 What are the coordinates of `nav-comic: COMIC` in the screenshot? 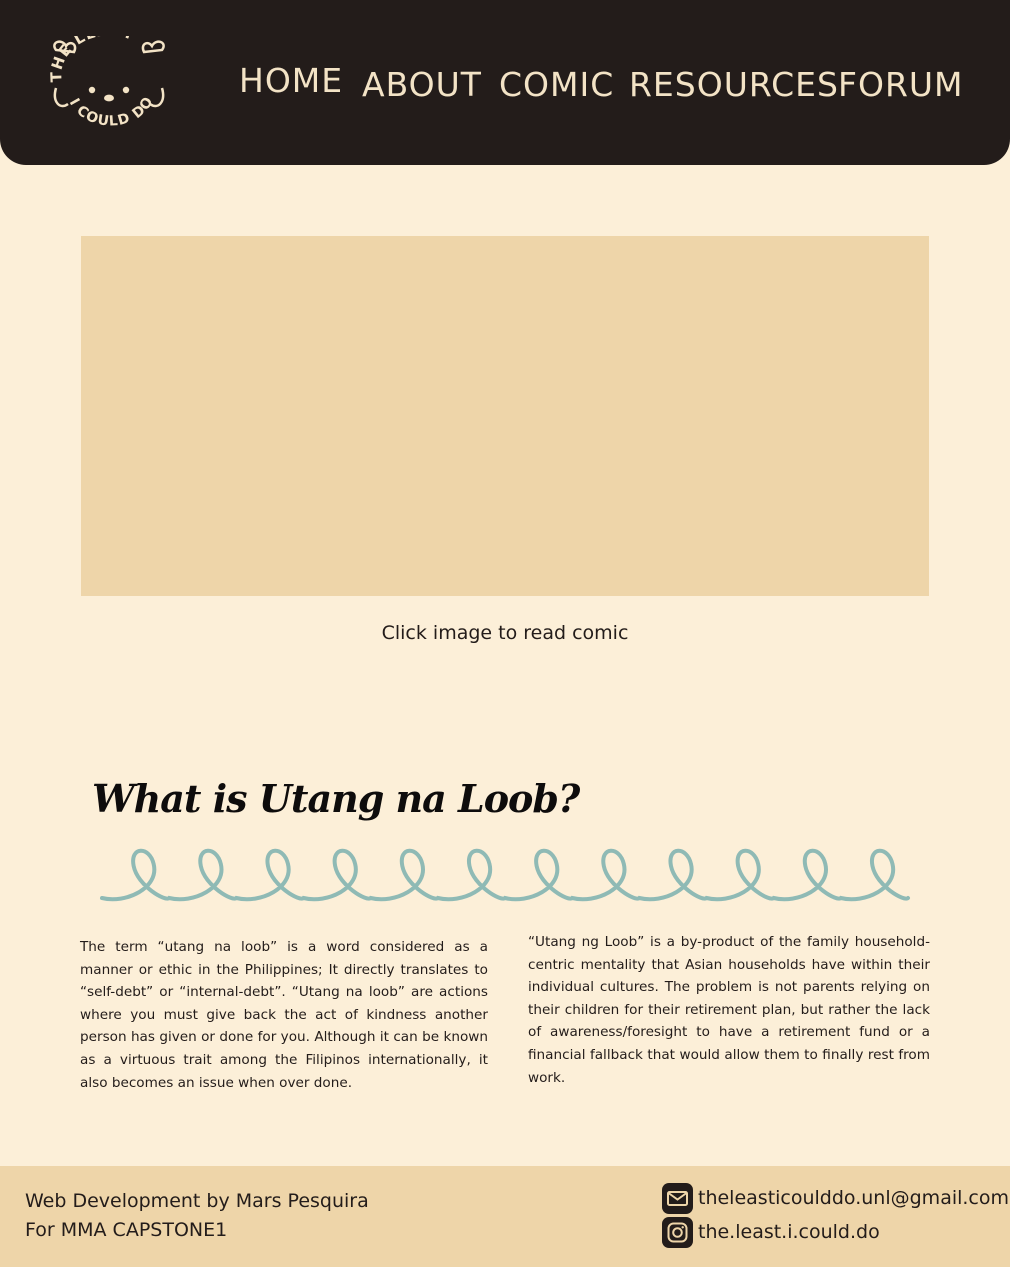 It's located at (556, 84).